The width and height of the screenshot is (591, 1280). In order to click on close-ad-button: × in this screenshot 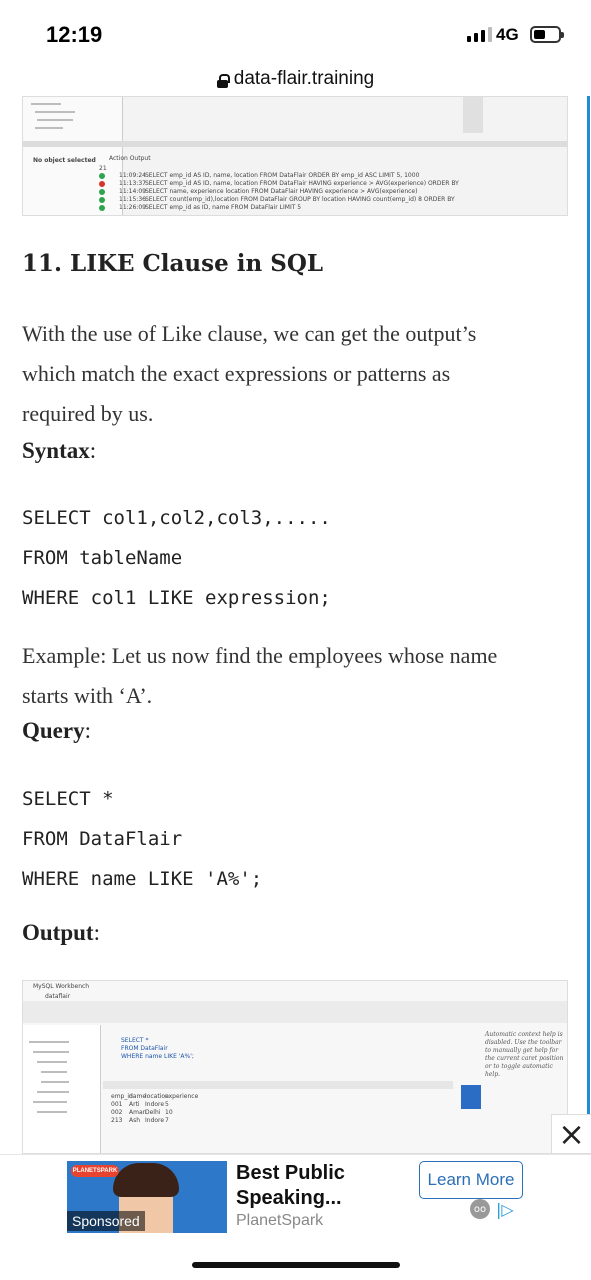, I will do `click(571, 1134)`.